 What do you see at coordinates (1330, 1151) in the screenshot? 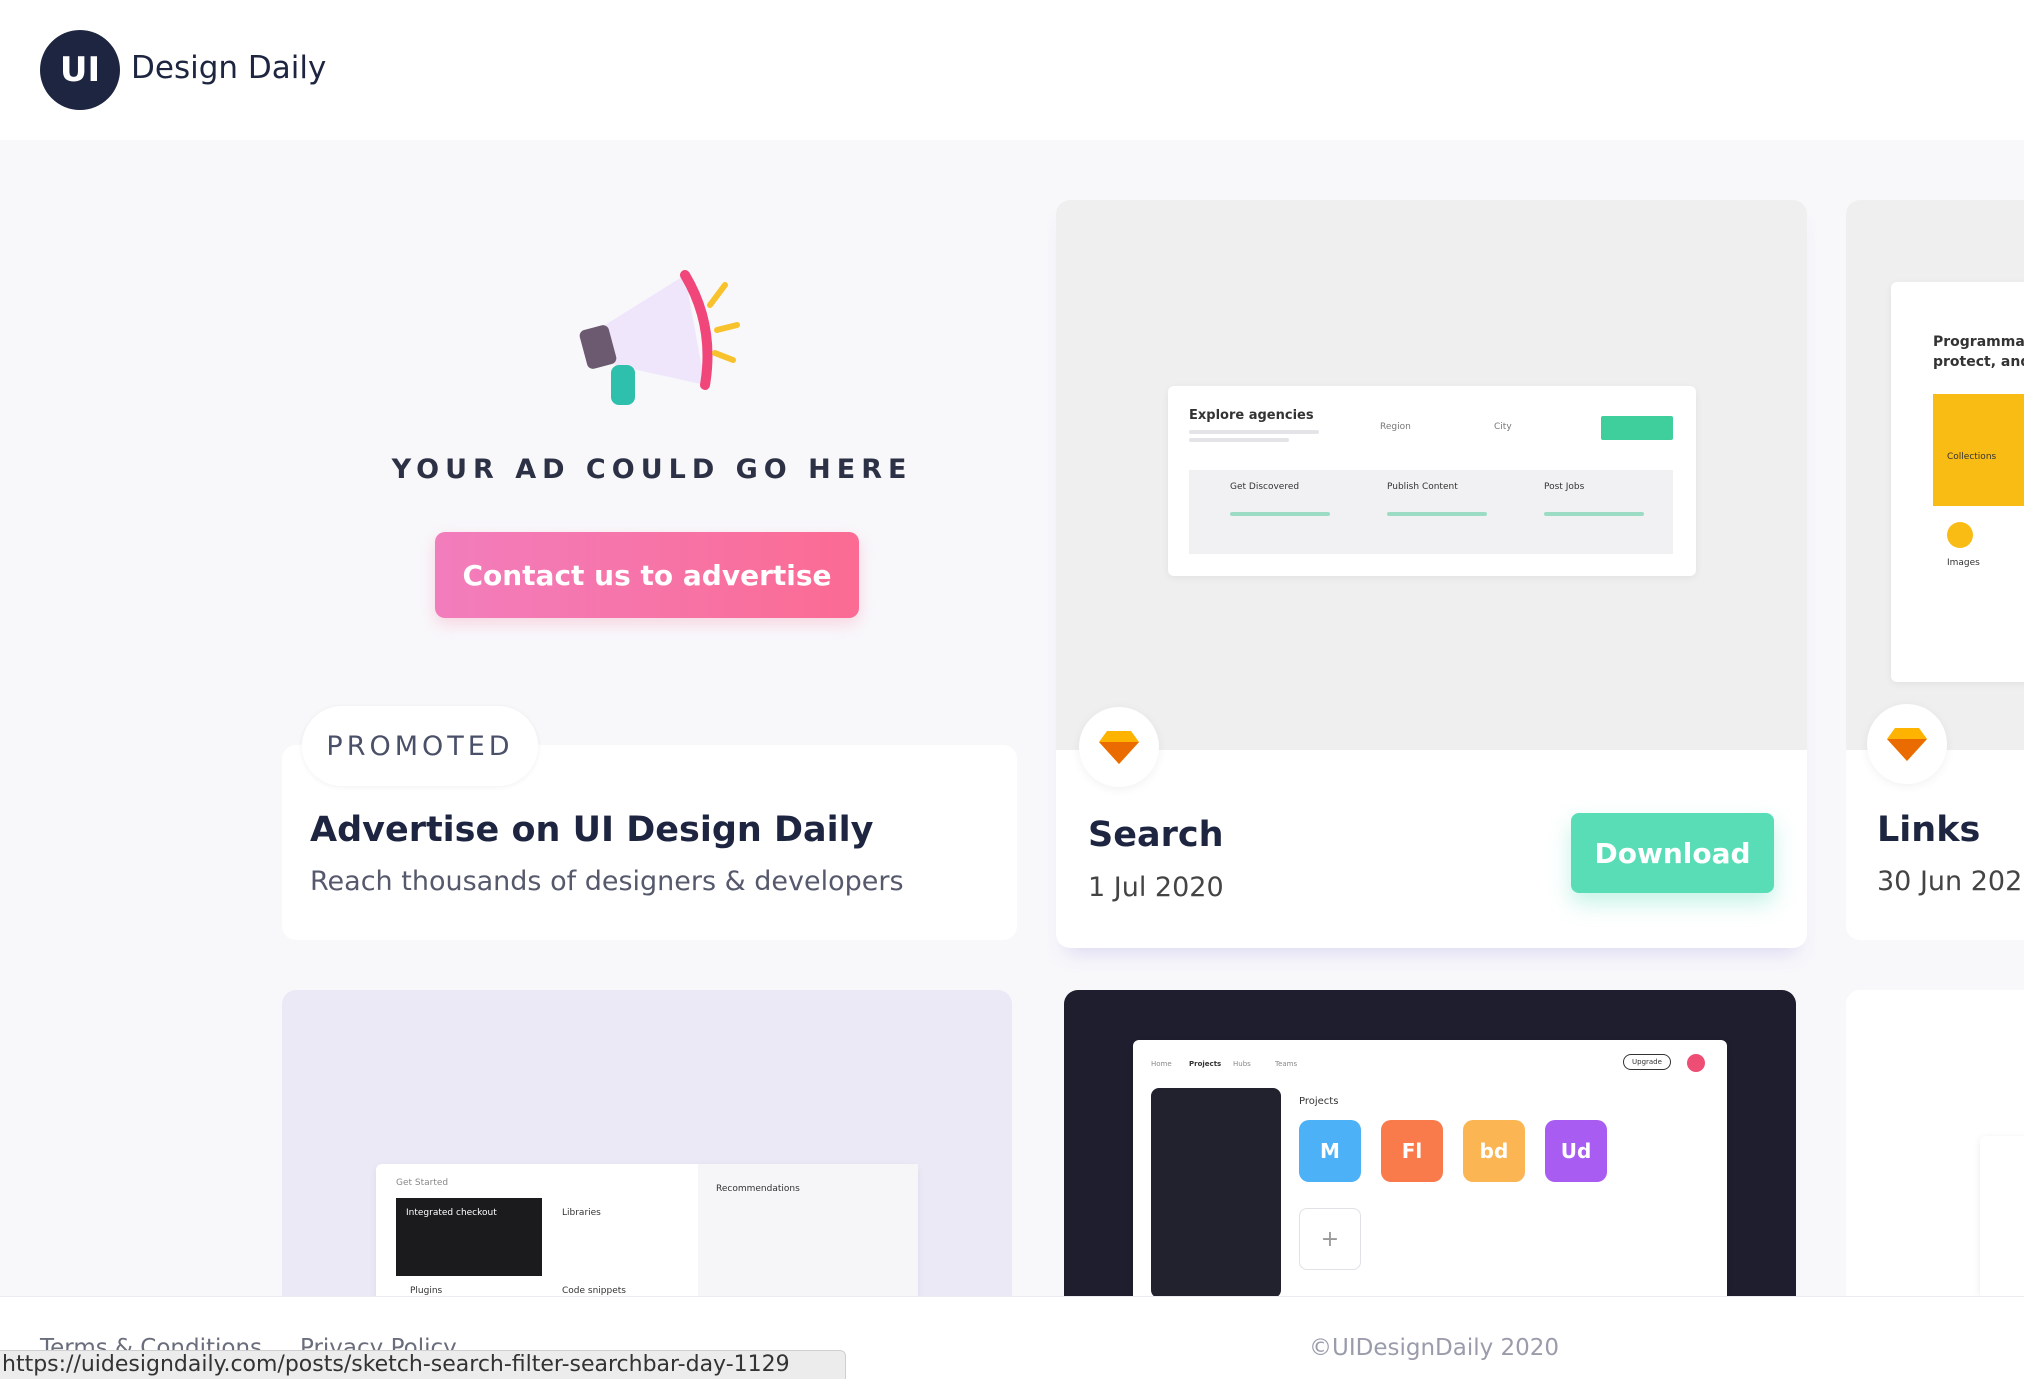
I see `app-icon-1: M` at bounding box center [1330, 1151].